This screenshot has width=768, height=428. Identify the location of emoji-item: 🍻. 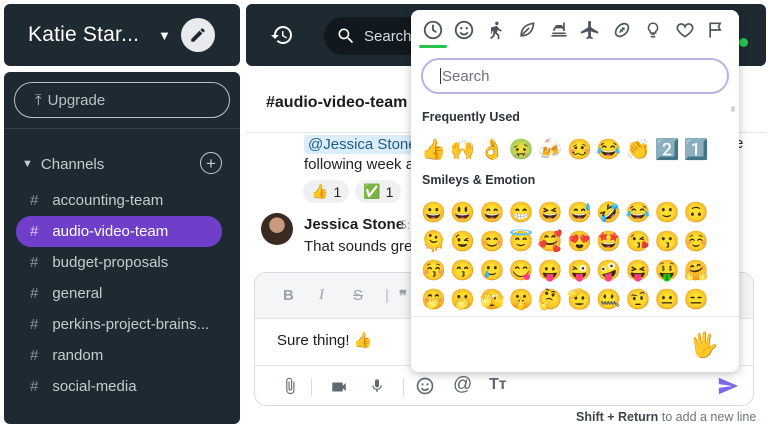
(550, 149).